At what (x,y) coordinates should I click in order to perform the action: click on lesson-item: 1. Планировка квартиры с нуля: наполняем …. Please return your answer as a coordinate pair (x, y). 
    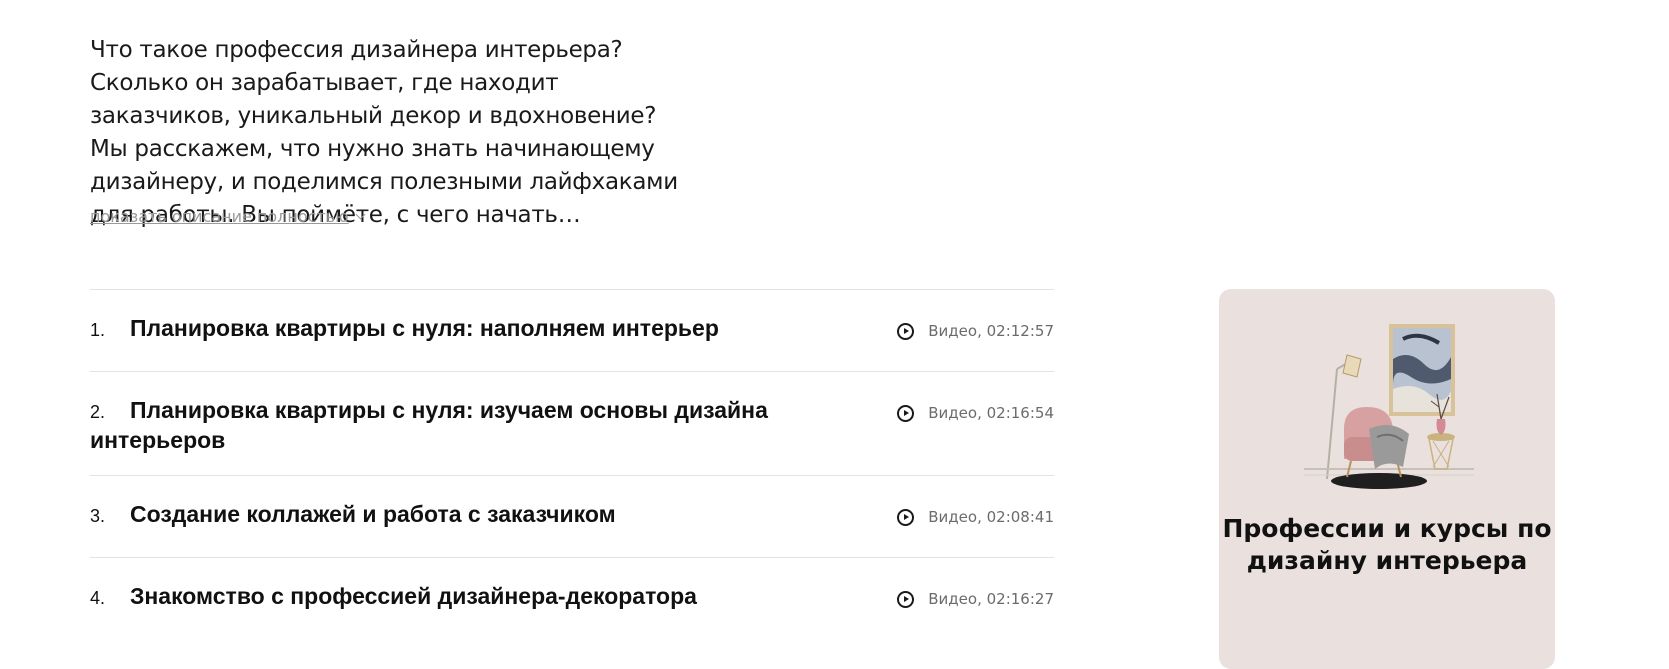
    Looking at the image, I should click on (572, 331).